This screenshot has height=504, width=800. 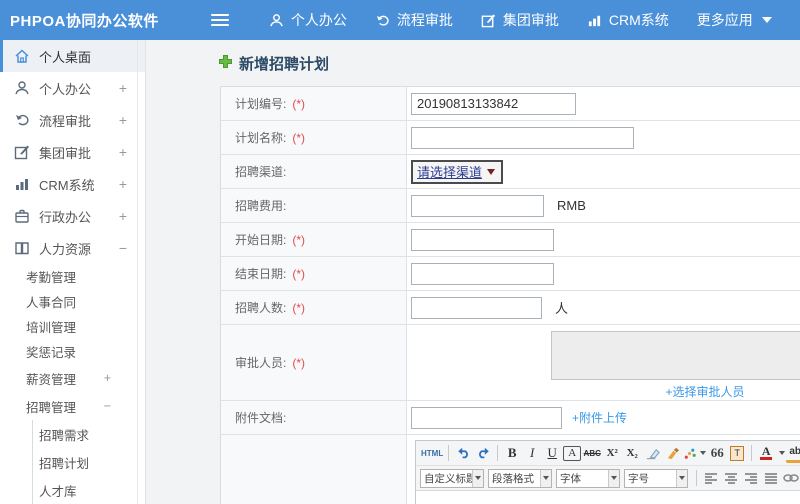 I want to click on align-right-icon, so click(x=751, y=478).